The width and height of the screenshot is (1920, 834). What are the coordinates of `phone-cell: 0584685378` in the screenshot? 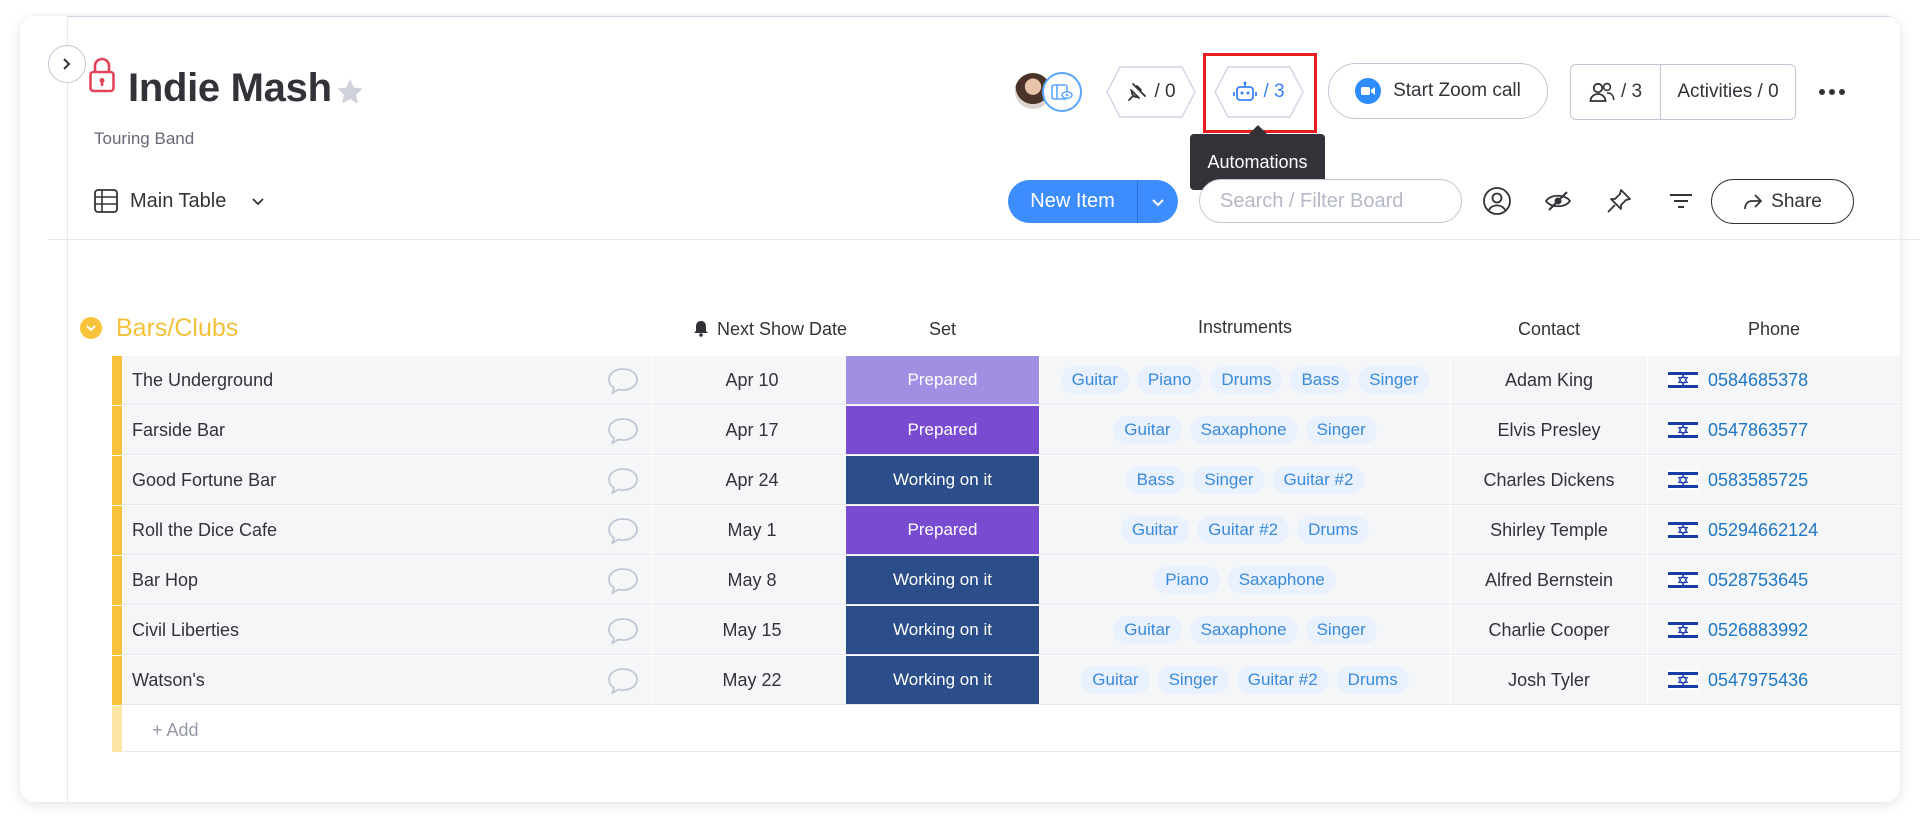 It's located at (1774, 380).